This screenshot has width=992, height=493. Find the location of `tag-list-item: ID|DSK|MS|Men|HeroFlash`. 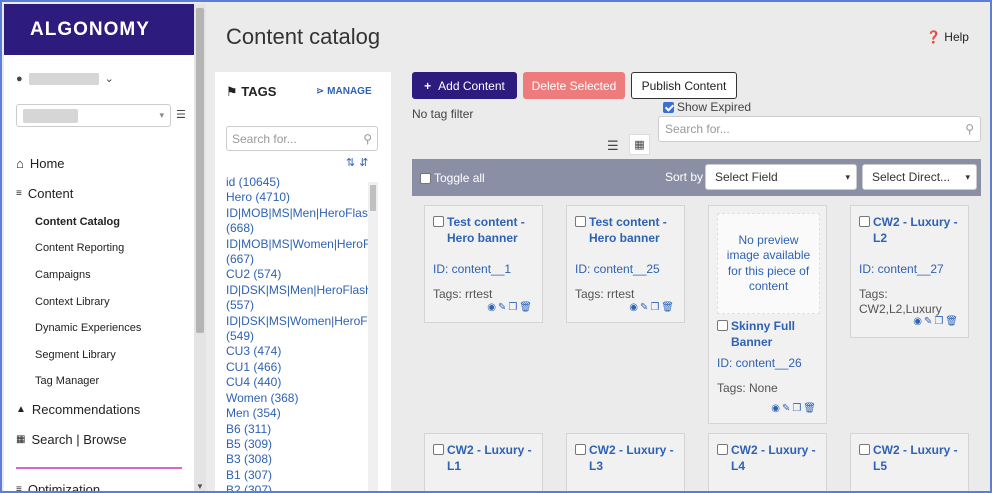

tag-list-item: ID|DSK|MS|Men|HeroFlash is located at coordinates (297, 290).